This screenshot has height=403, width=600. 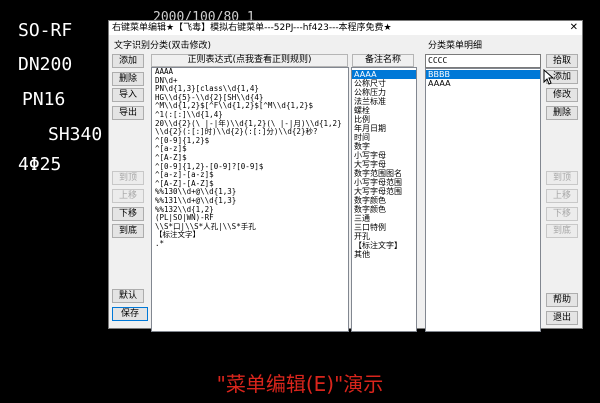 I want to click on category-row: 开孔, so click(x=384, y=236).